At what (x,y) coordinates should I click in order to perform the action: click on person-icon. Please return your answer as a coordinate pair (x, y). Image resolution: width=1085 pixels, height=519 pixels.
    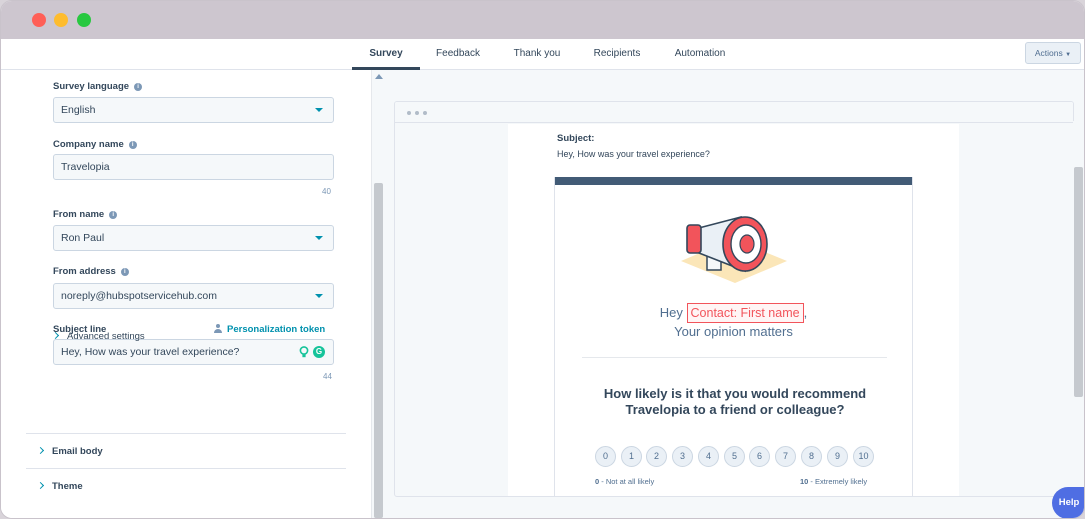
    Looking at the image, I should click on (217, 328).